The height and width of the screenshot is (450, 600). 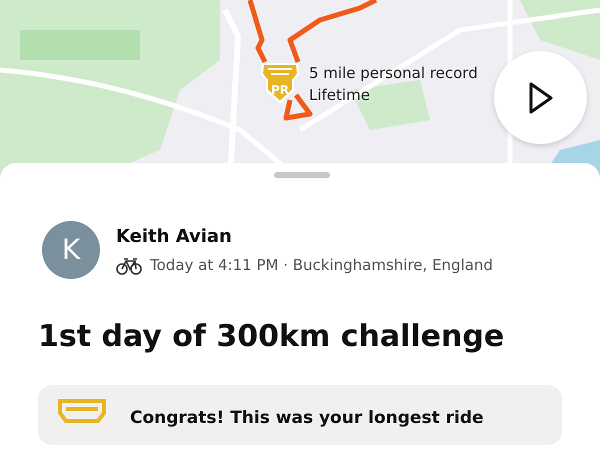 I want to click on athlete-name: Keith Avian, so click(x=174, y=237).